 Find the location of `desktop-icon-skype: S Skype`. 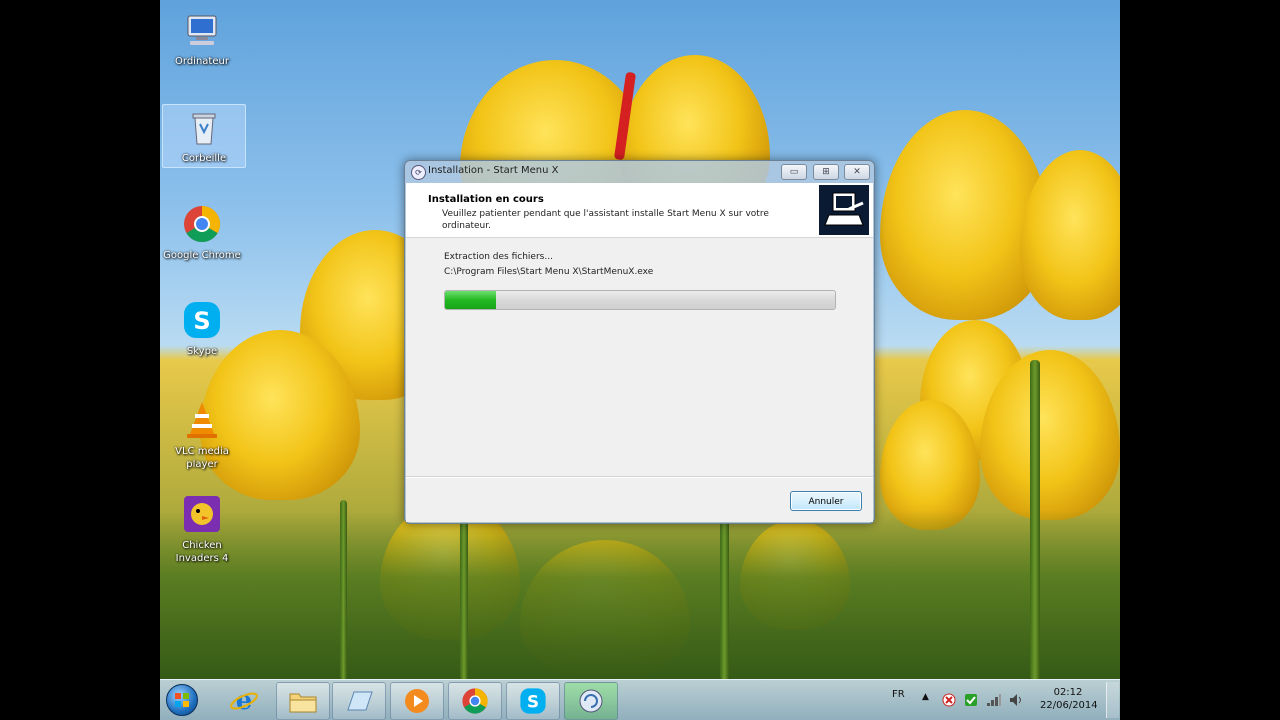

desktop-icon-skype: S Skype is located at coordinates (202, 330).